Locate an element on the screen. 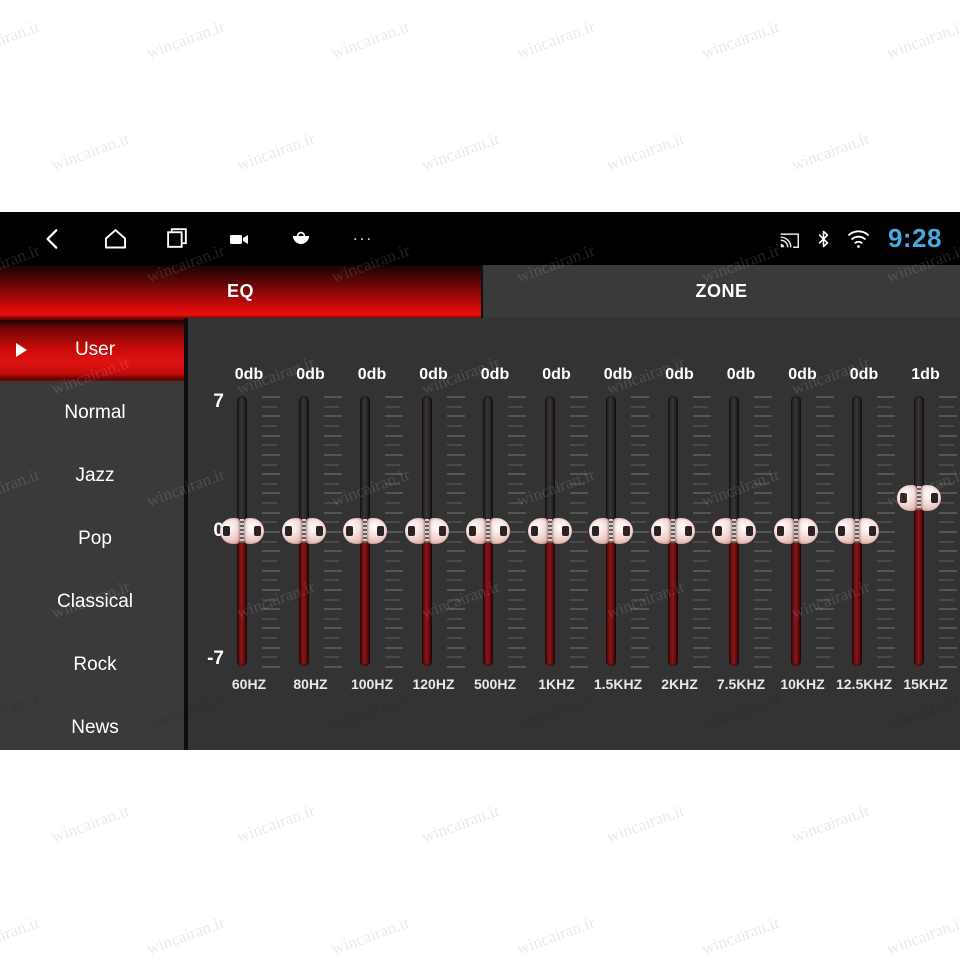  sidebar-item-classical: Classical is located at coordinates (92, 601).